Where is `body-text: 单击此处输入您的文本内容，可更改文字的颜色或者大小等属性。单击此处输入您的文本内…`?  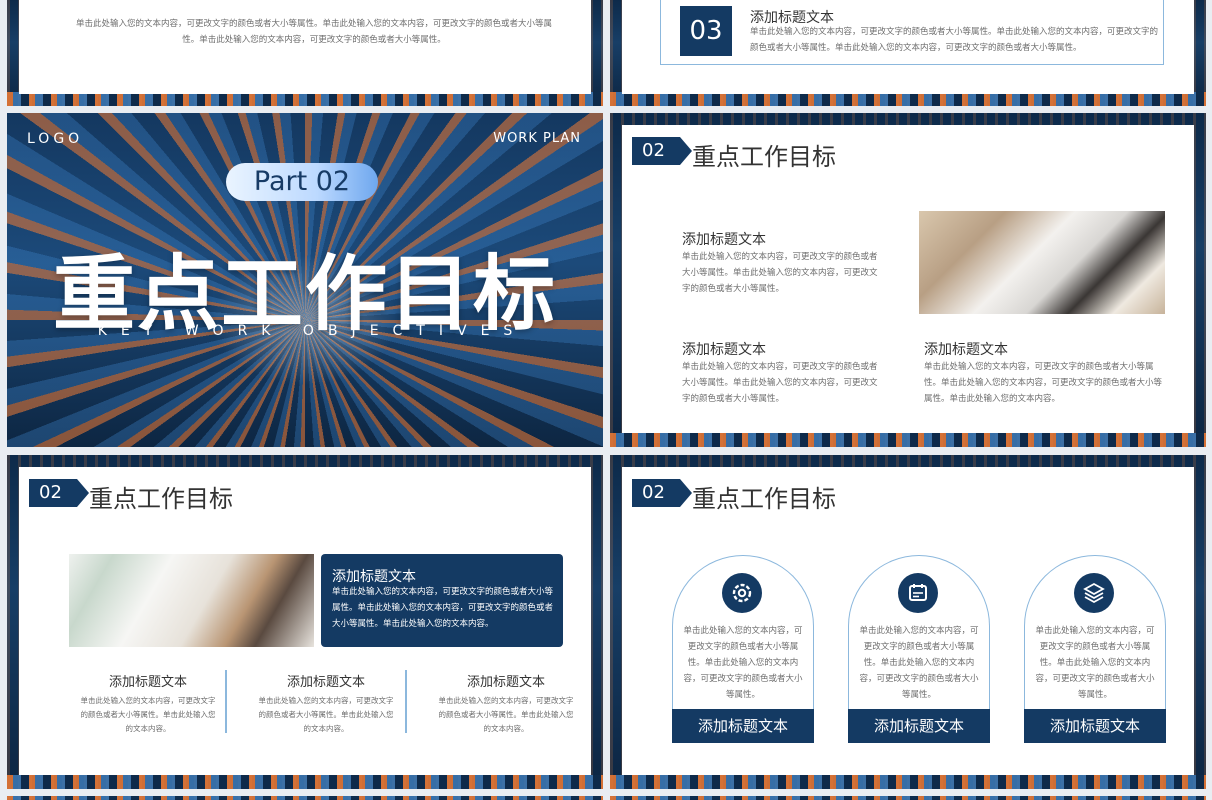
body-text: 单击此处输入您的文本内容，可更改文字的颜色或者大小等属性。单击此处输入您的文本内… is located at coordinates (313, 32).